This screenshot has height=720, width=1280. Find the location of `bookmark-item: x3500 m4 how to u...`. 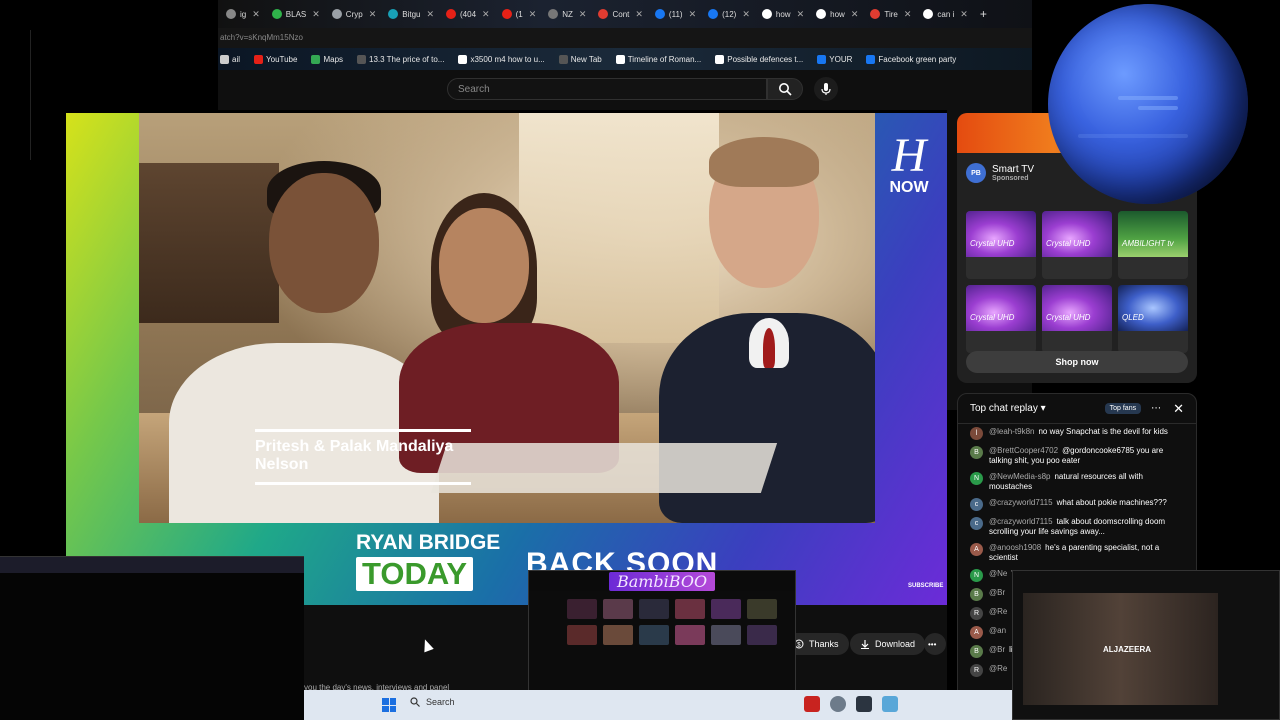

bookmark-item: x3500 m4 how to u... is located at coordinates (501, 59).